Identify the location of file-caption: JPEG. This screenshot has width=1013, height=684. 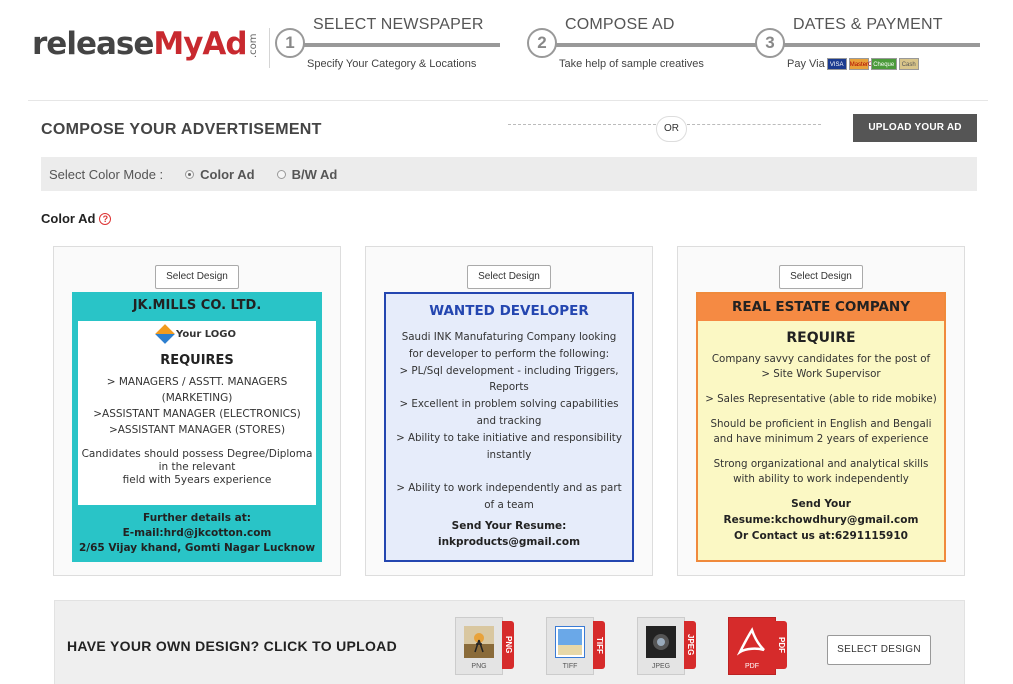
(661, 666).